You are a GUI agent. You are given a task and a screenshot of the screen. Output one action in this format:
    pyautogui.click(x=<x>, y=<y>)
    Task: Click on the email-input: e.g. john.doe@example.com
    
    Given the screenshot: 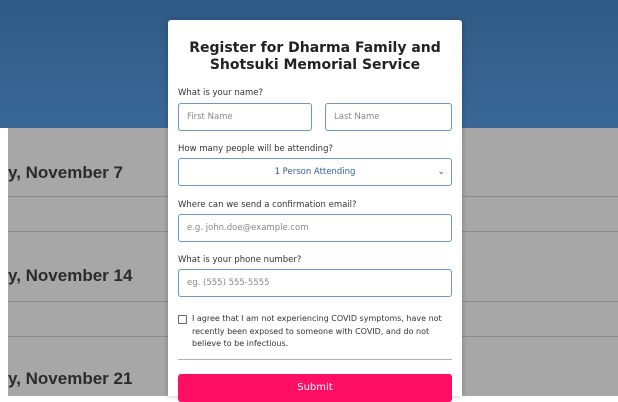 What is the action you would take?
    pyautogui.click(x=315, y=228)
    